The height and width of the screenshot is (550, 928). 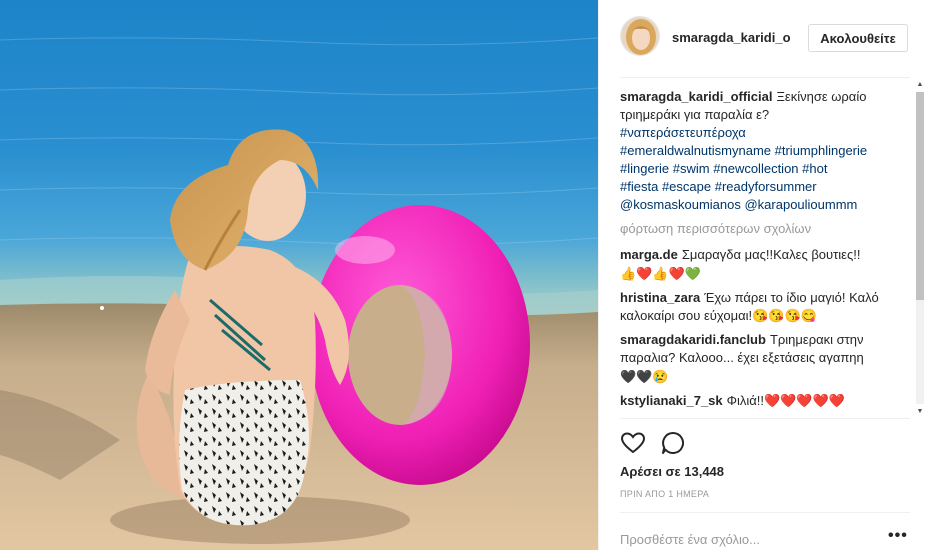 I want to click on post-header: smaragda_karidi_o Ακολουθείτε, so click(x=765, y=39).